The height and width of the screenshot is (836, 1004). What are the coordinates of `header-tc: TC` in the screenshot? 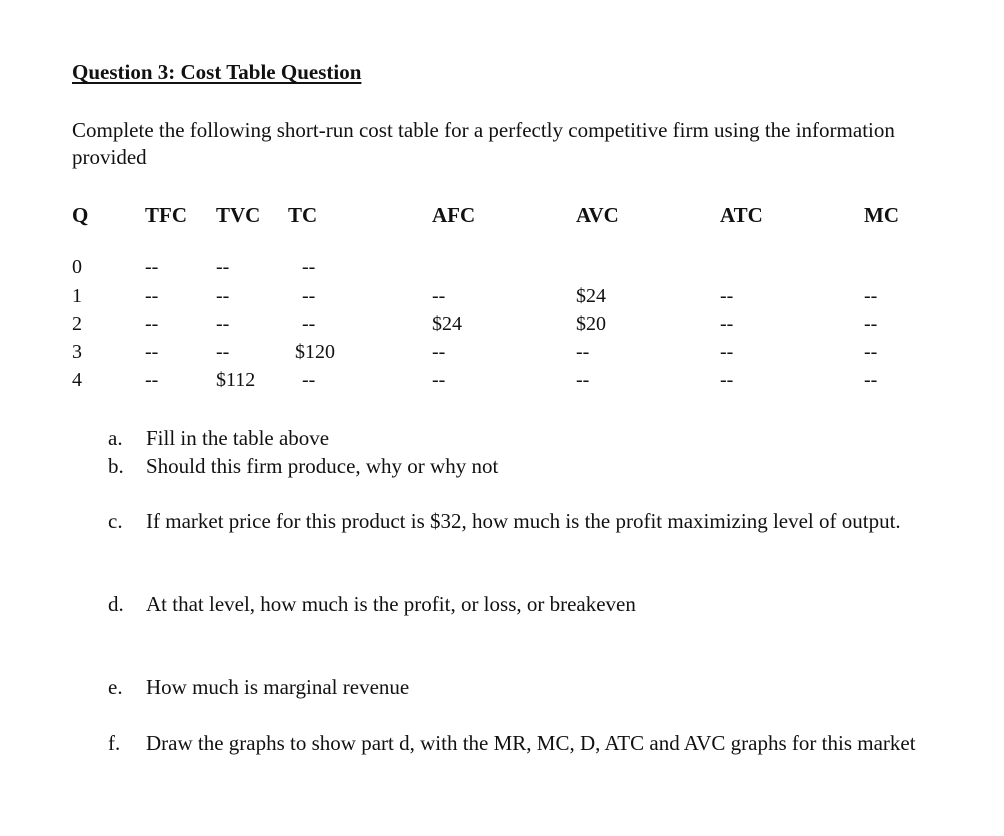 It's located at (303, 215).